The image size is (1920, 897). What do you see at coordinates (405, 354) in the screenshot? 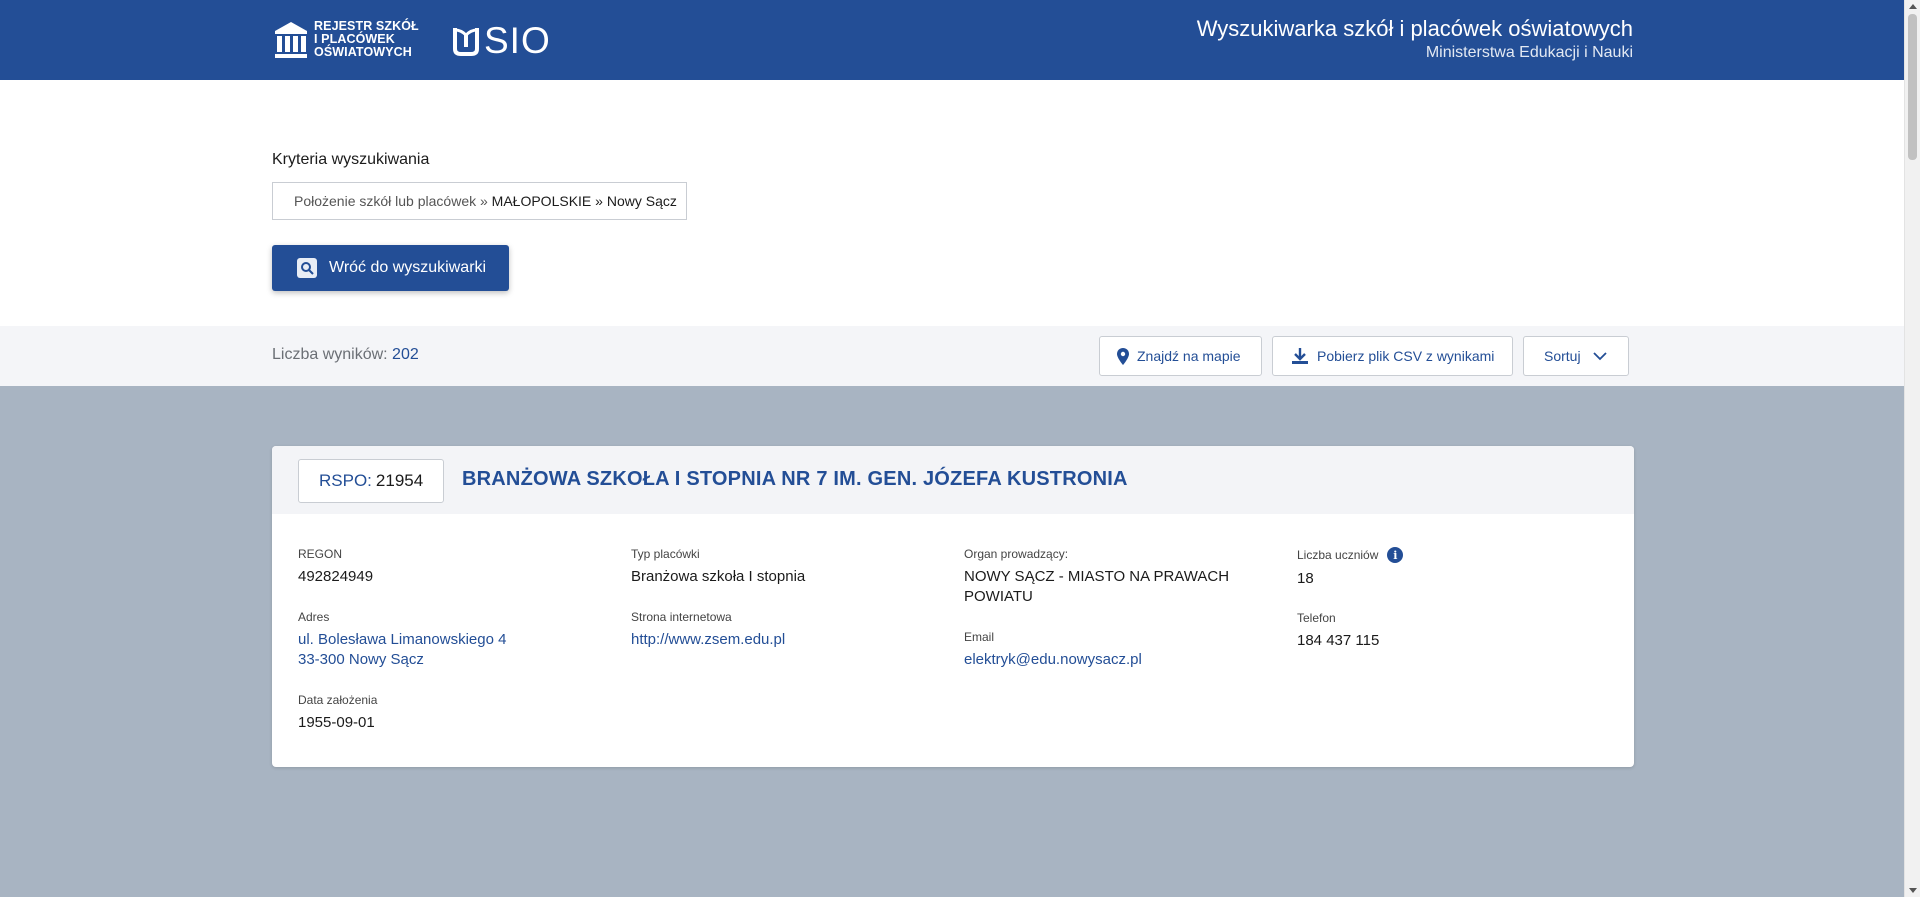
I see `results-count-value: 202` at bounding box center [405, 354].